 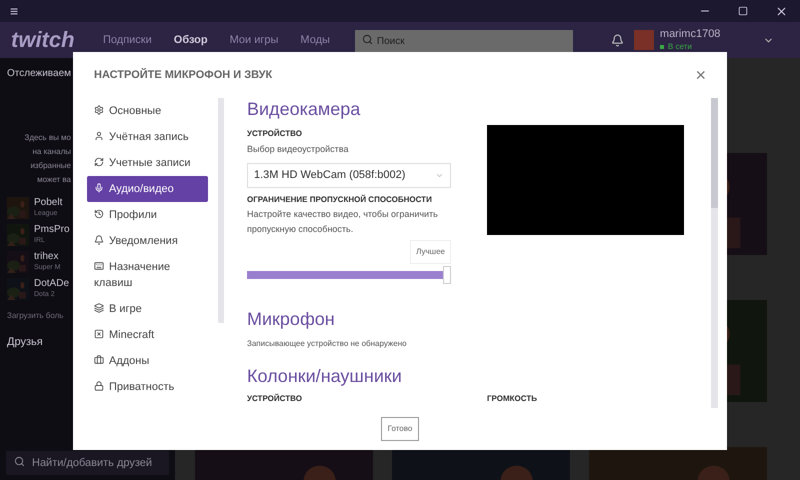 What do you see at coordinates (743, 11) in the screenshot?
I see `maximize-icon` at bounding box center [743, 11].